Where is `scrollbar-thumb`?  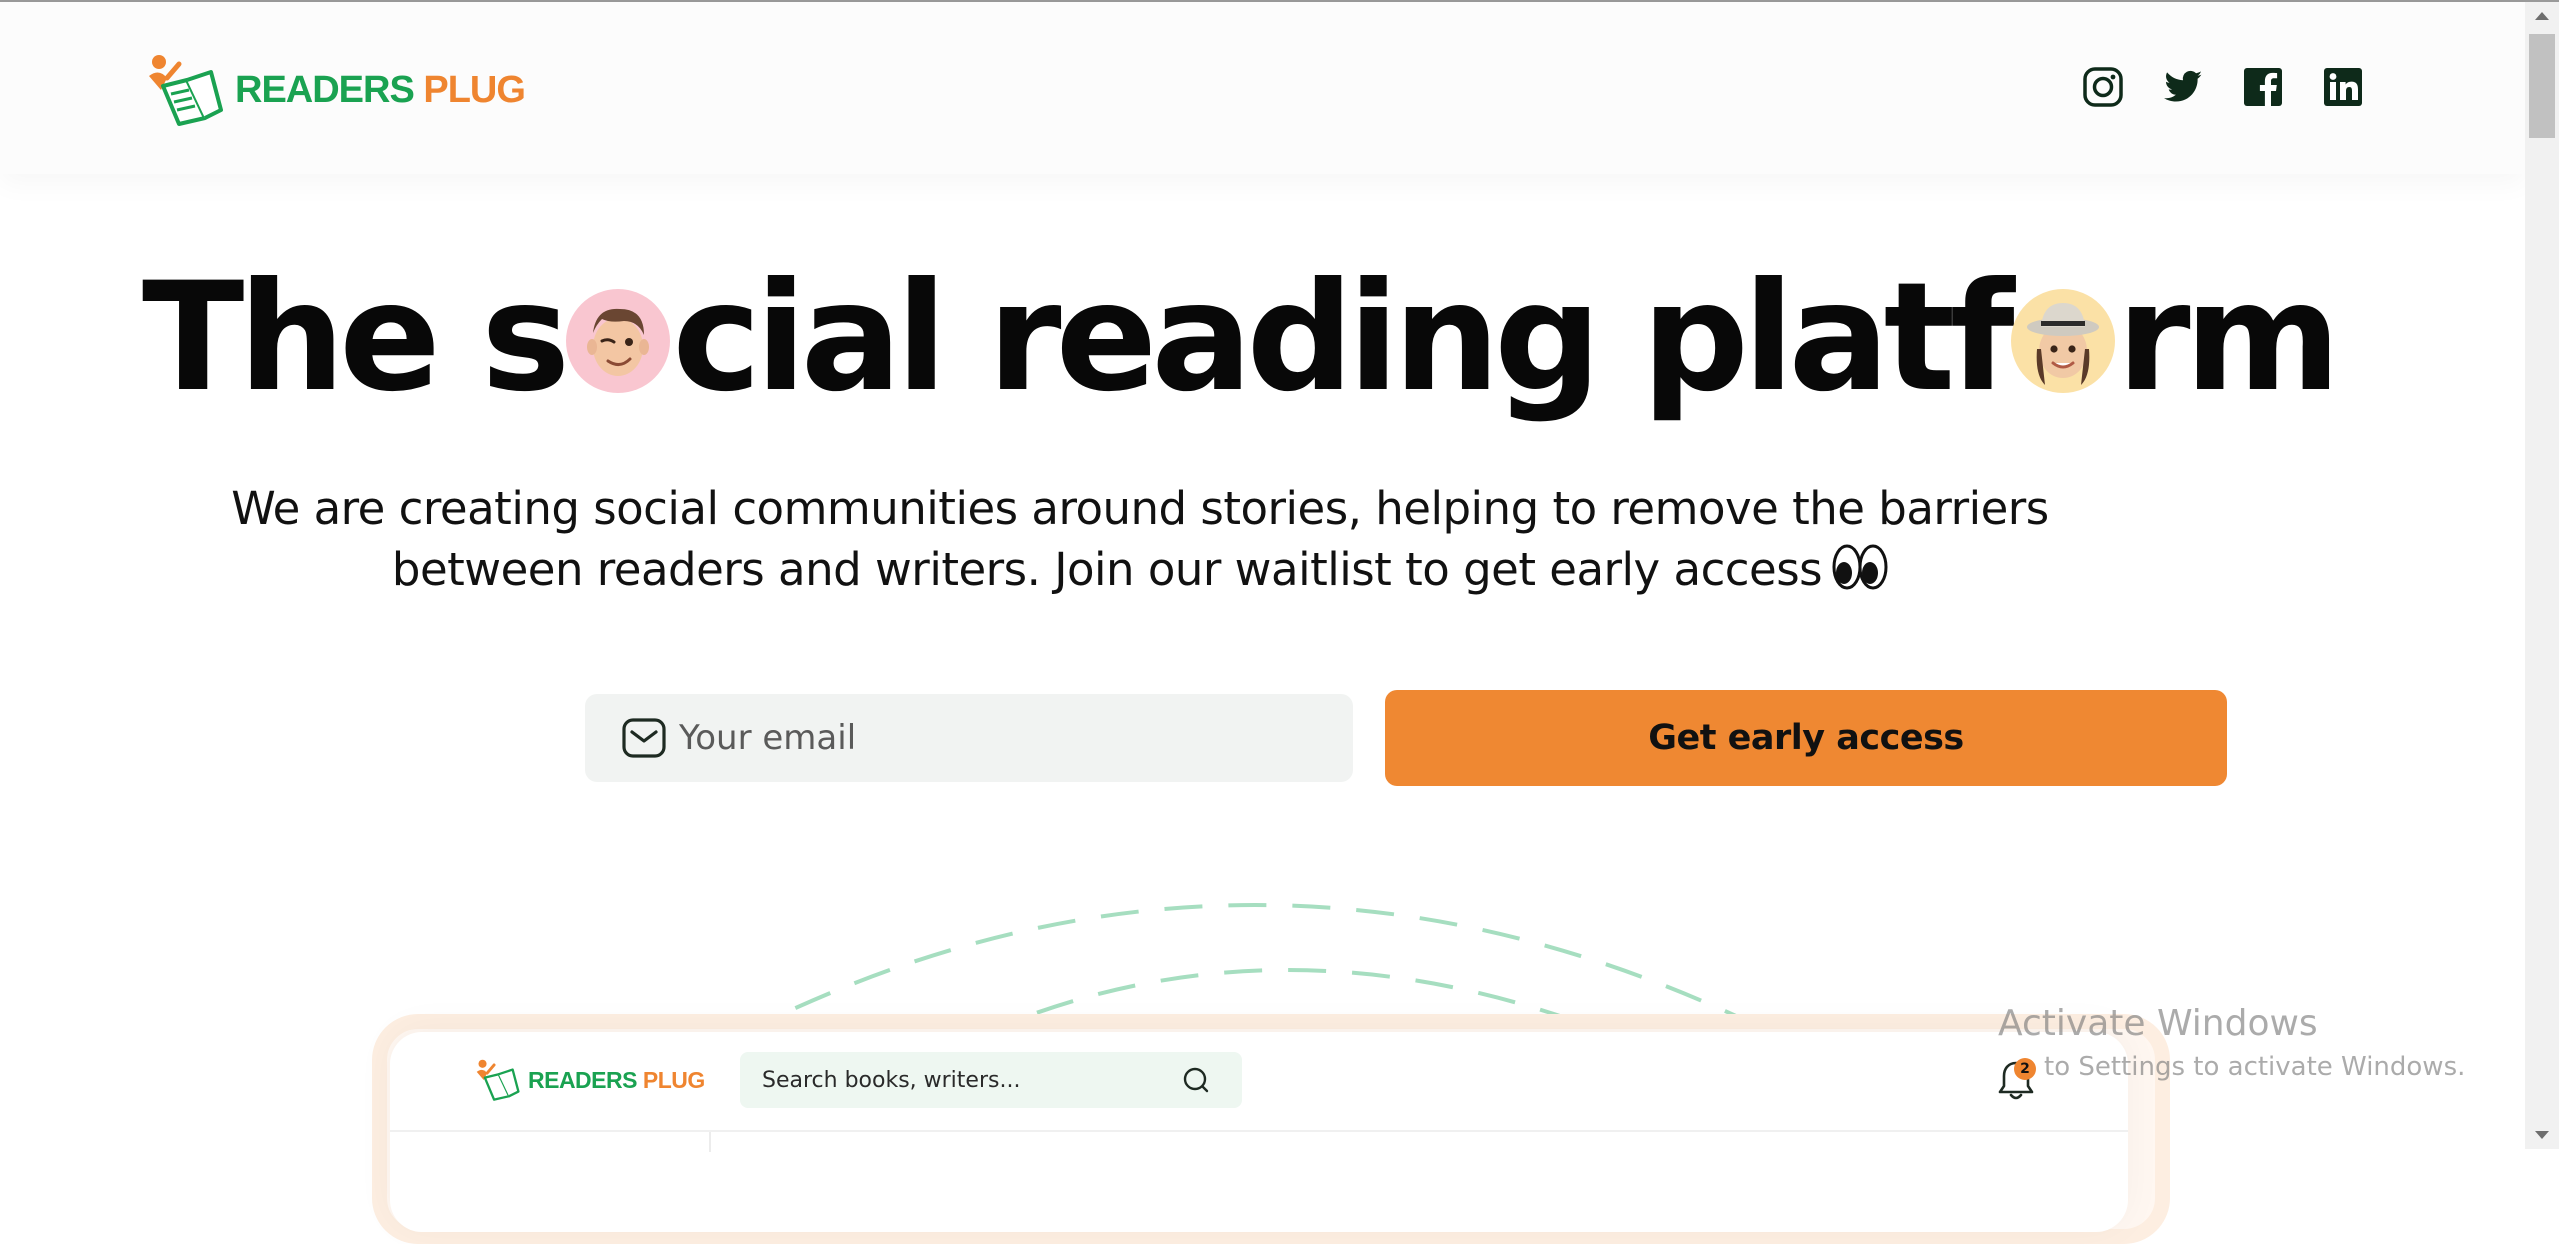
scrollbar-thumb is located at coordinates (2542, 86).